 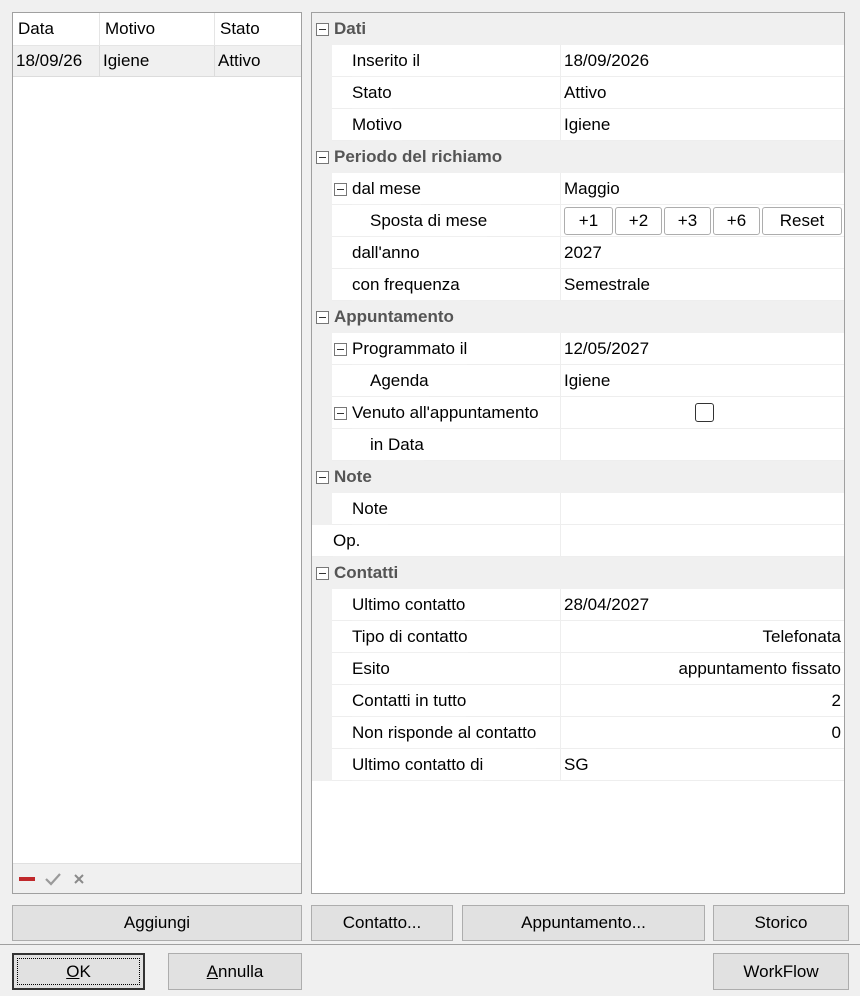 I want to click on focus-rect, so click(x=78, y=971).